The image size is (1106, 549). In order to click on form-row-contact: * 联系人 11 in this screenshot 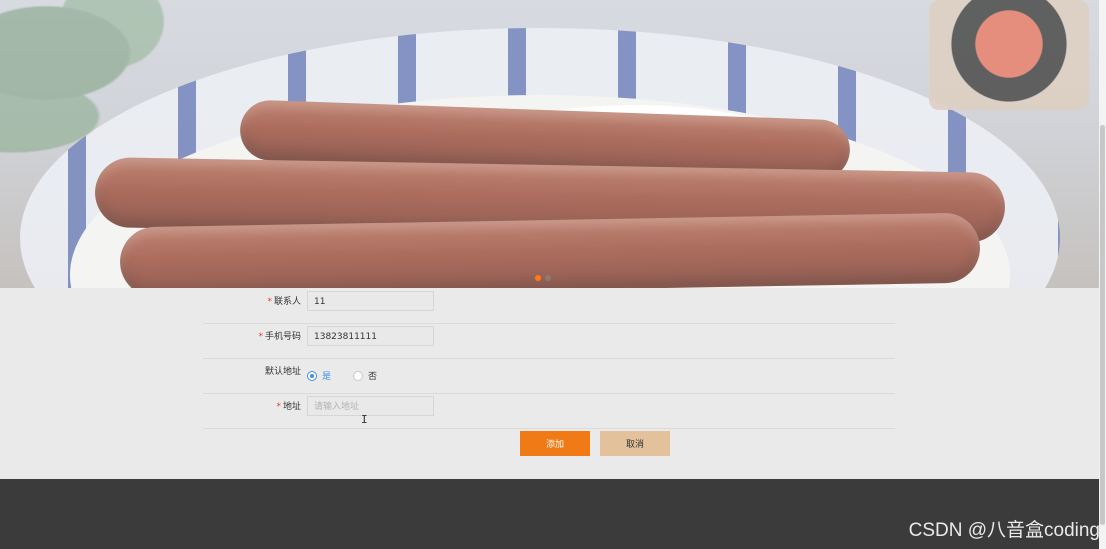, I will do `click(549, 306)`.